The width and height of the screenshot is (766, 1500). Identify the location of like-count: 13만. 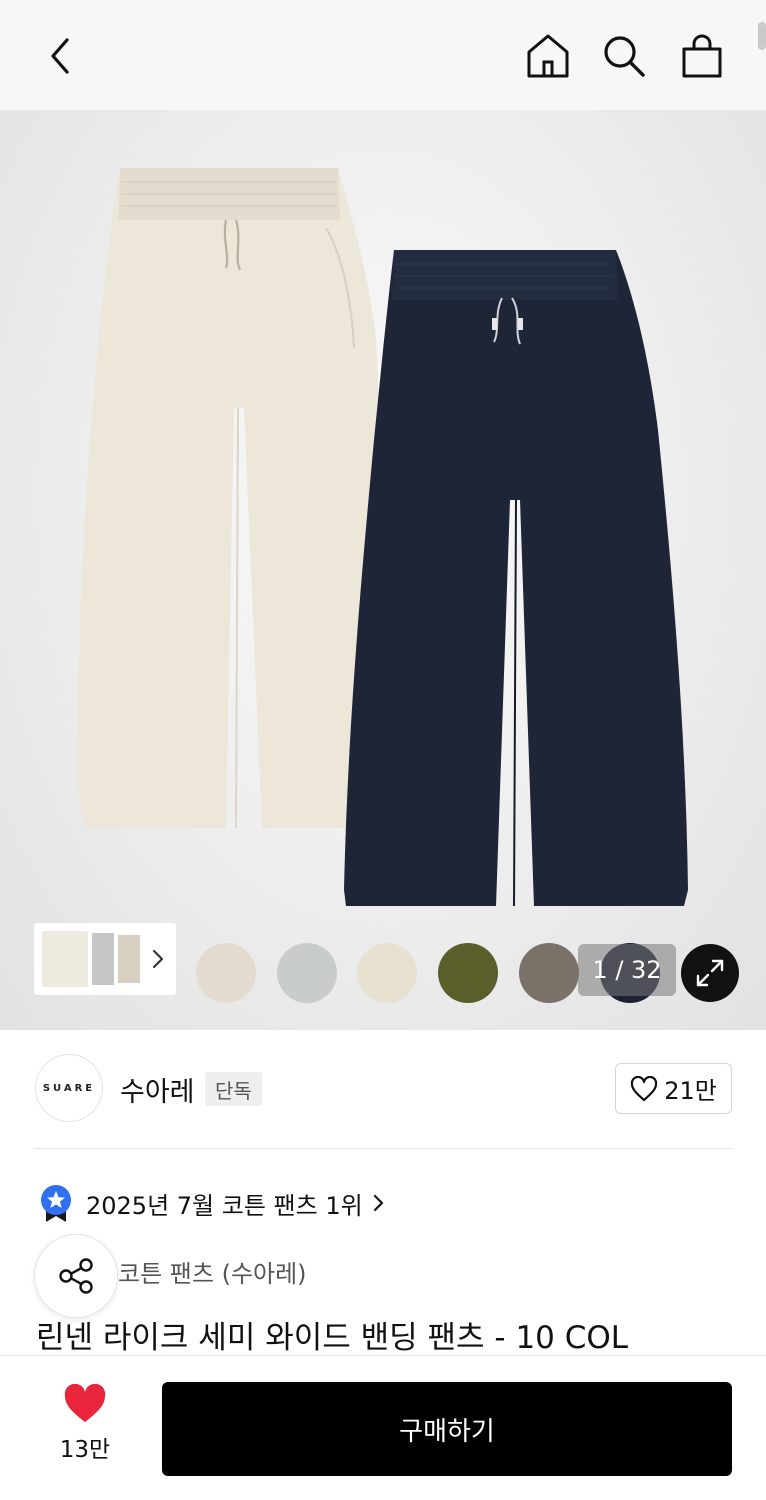
(85, 1450).